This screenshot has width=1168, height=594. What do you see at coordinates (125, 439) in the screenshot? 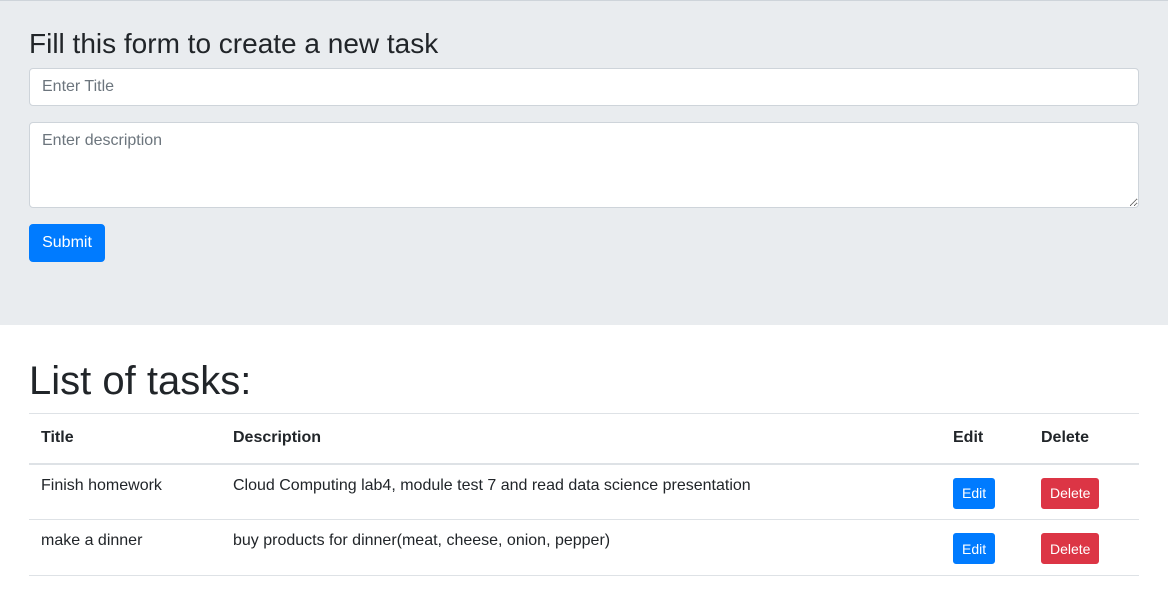
I see `column-header-title: Title` at bounding box center [125, 439].